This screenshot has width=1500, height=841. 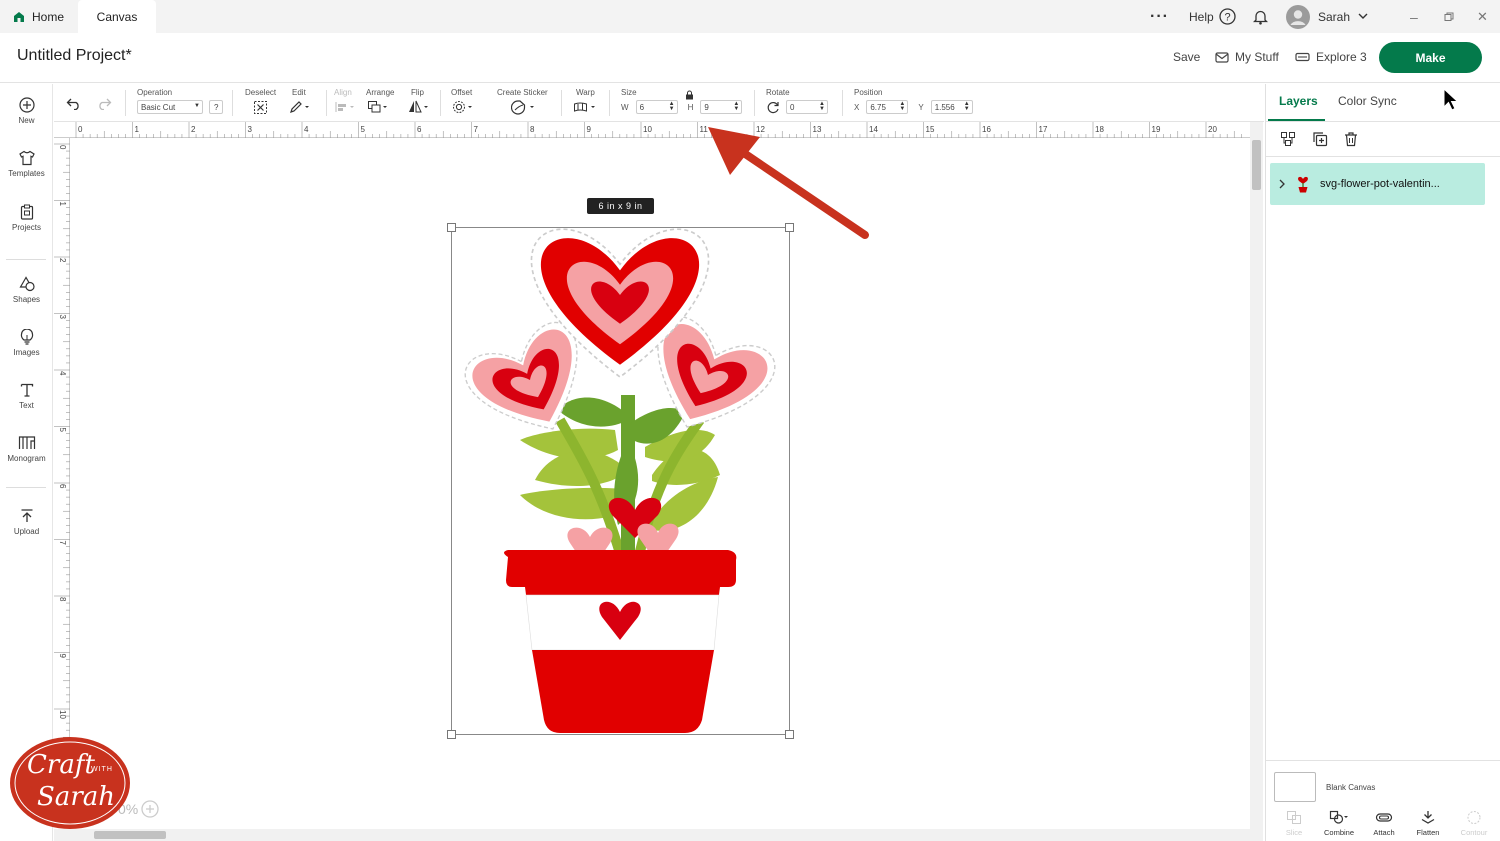 What do you see at coordinates (642, 107) in the screenshot?
I see `width-value: 6` at bounding box center [642, 107].